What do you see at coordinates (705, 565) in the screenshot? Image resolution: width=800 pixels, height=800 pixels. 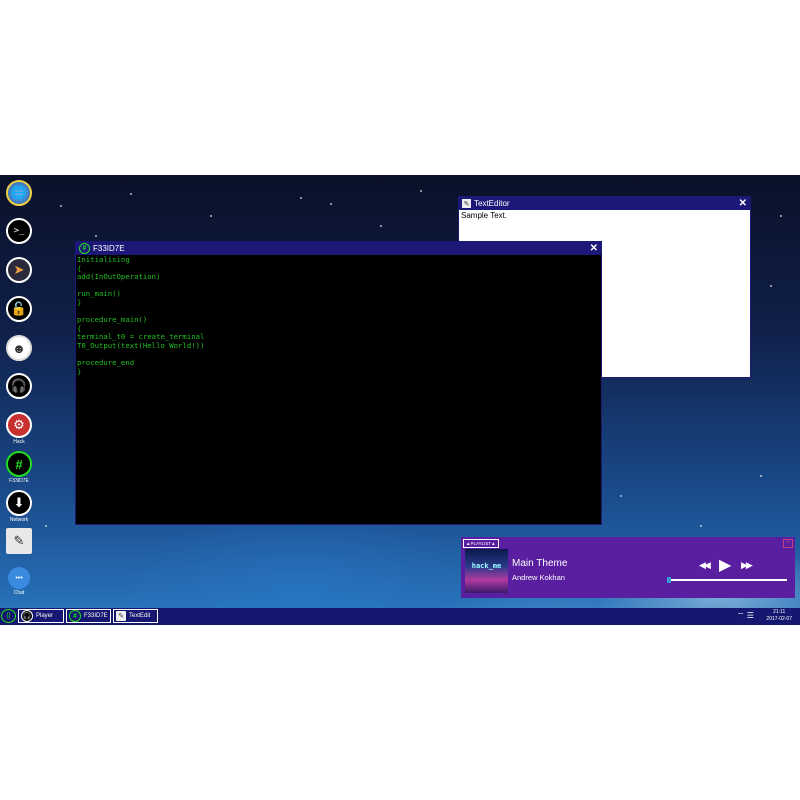 I see `rewind-icon: ◀◀` at bounding box center [705, 565].